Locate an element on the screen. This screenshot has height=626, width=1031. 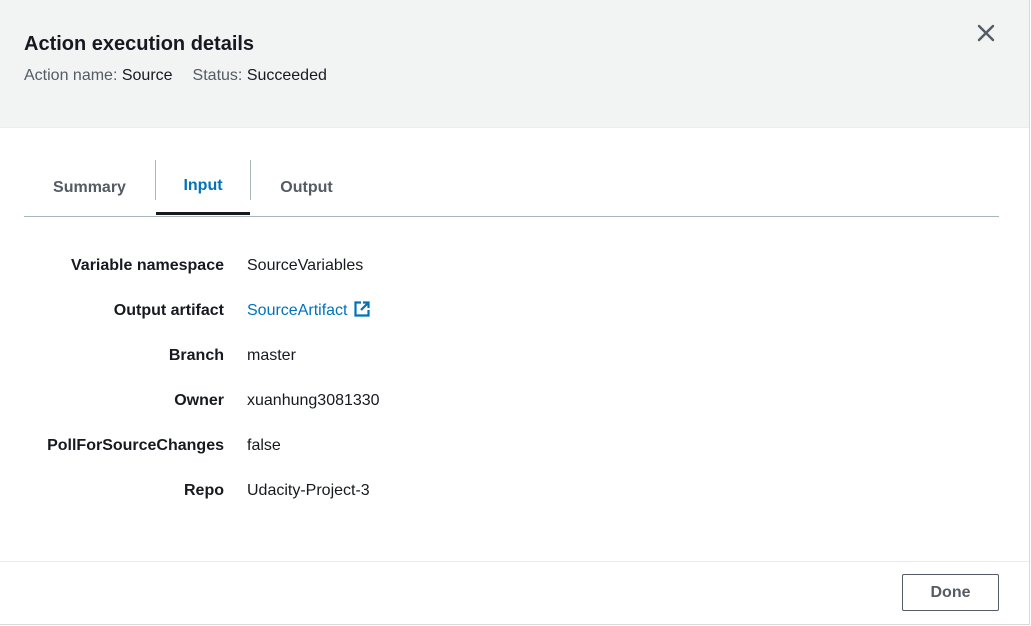
action-name-label: Action name: is located at coordinates (71, 75).